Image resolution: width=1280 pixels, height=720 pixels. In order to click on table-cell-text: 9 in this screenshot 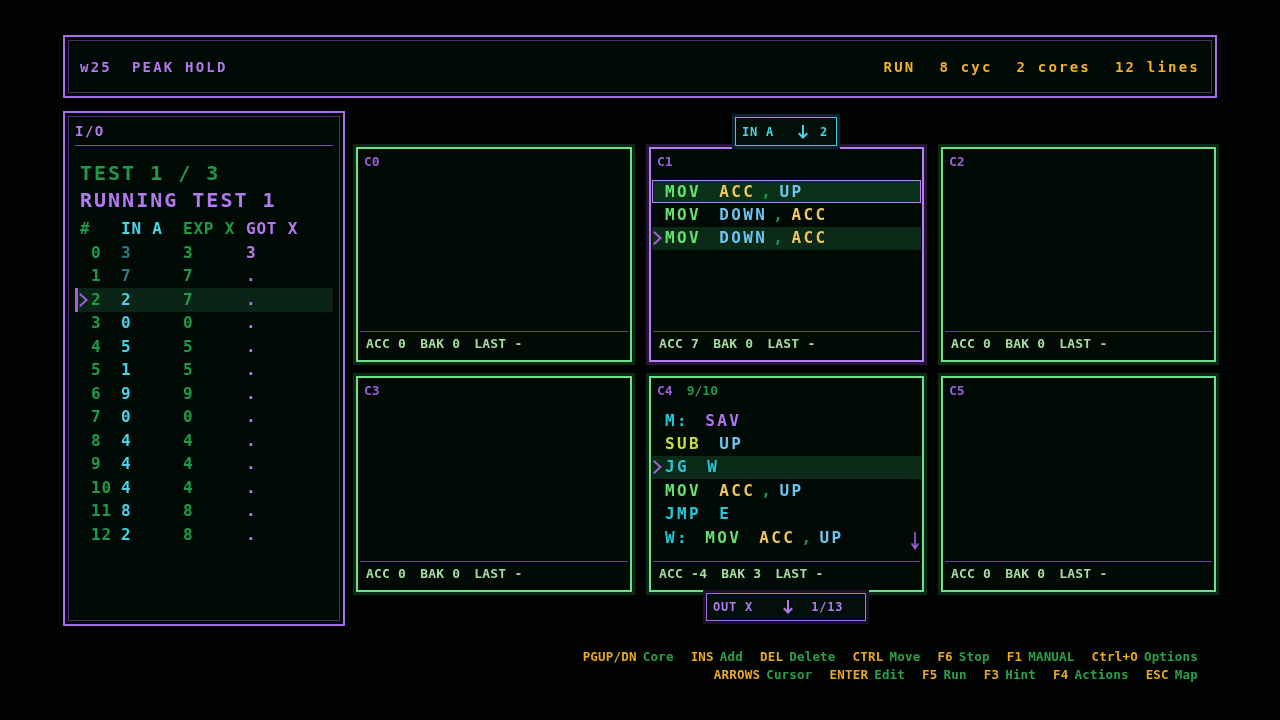, I will do `click(127, 393)`.